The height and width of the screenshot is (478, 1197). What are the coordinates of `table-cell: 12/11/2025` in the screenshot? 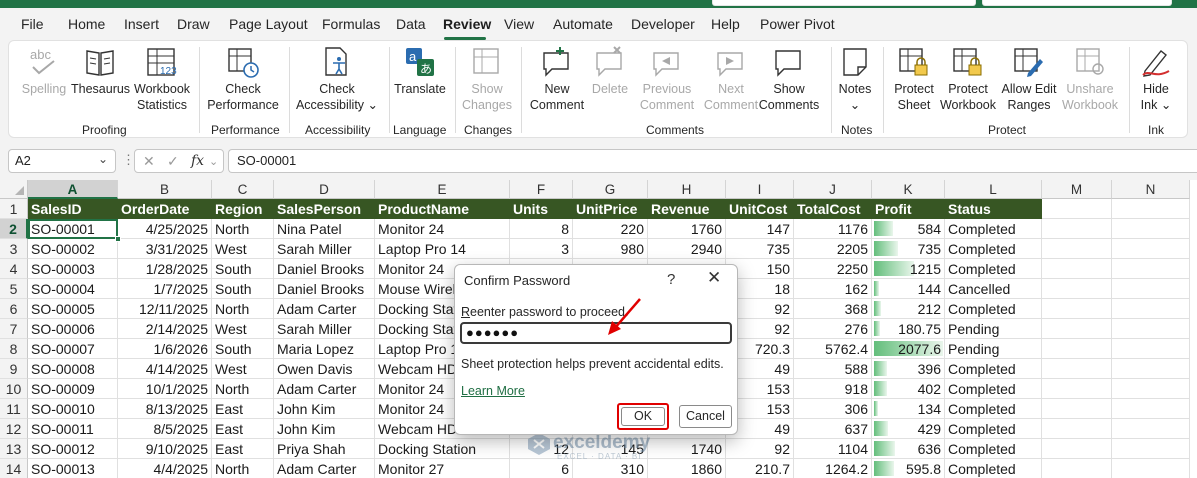 It's located at (165, 309).